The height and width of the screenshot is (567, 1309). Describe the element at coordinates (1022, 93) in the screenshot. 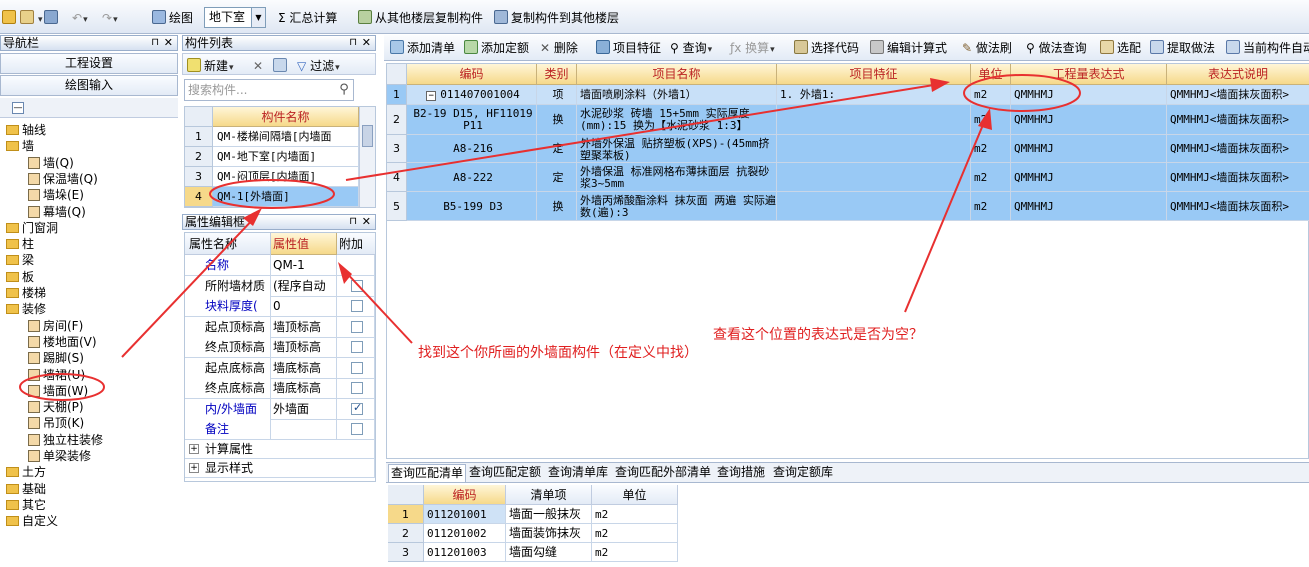

I see `highlight-ellipse-expression` at that location.